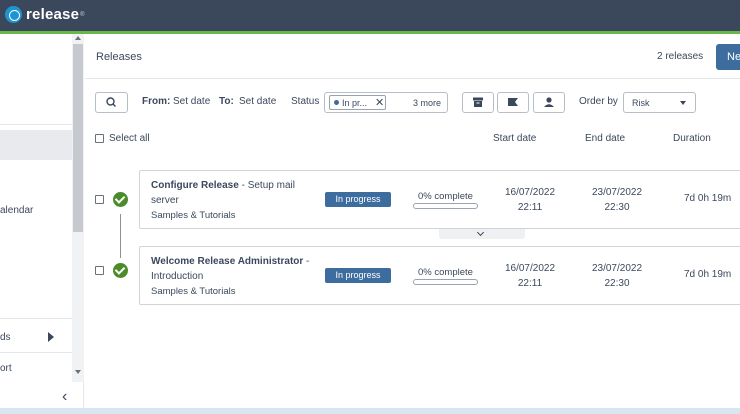  Describe the element at coordinates (515, 138) in the screenshot. I see `column-start-date: Start date` at that location.